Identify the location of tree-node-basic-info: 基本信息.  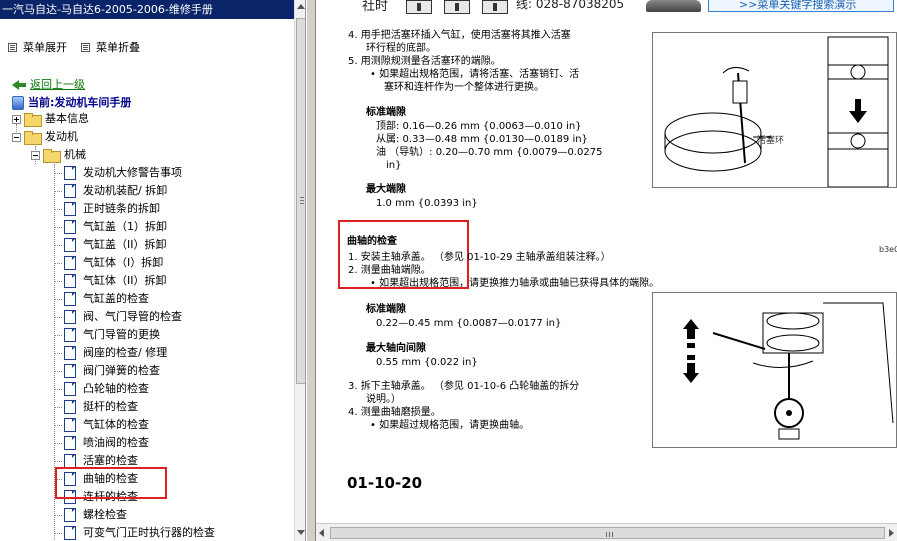
(50, 119).